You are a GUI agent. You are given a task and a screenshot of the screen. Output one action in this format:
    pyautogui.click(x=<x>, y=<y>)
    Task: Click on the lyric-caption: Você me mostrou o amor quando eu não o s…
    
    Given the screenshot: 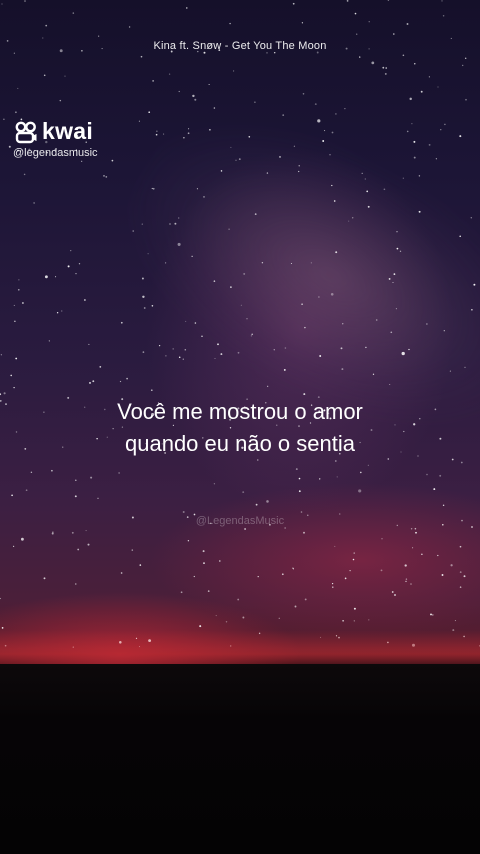 What is the action you would take?
    pyautogui.click(x=240, y=428)
    